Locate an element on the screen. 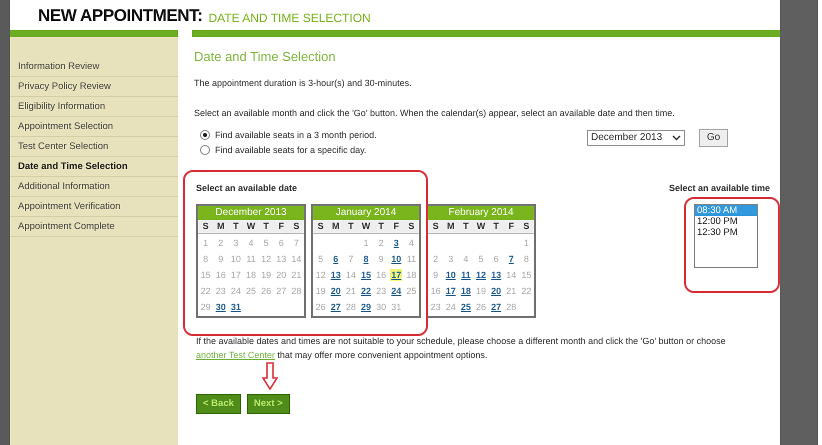 The image size is (822, 445). page-title: NEW APPOINTMENT: is located at coordinates (120, 15).